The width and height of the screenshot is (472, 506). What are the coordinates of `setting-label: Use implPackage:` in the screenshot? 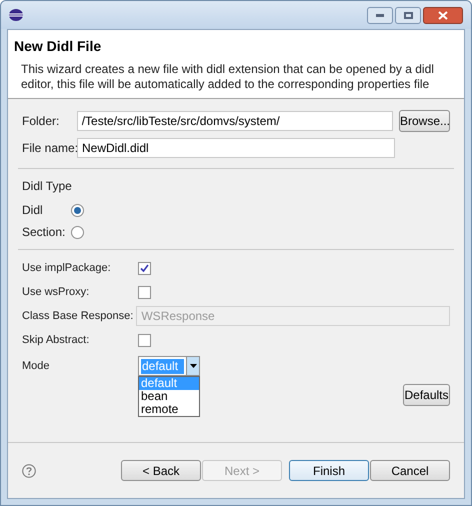 It's located at (67, 268).